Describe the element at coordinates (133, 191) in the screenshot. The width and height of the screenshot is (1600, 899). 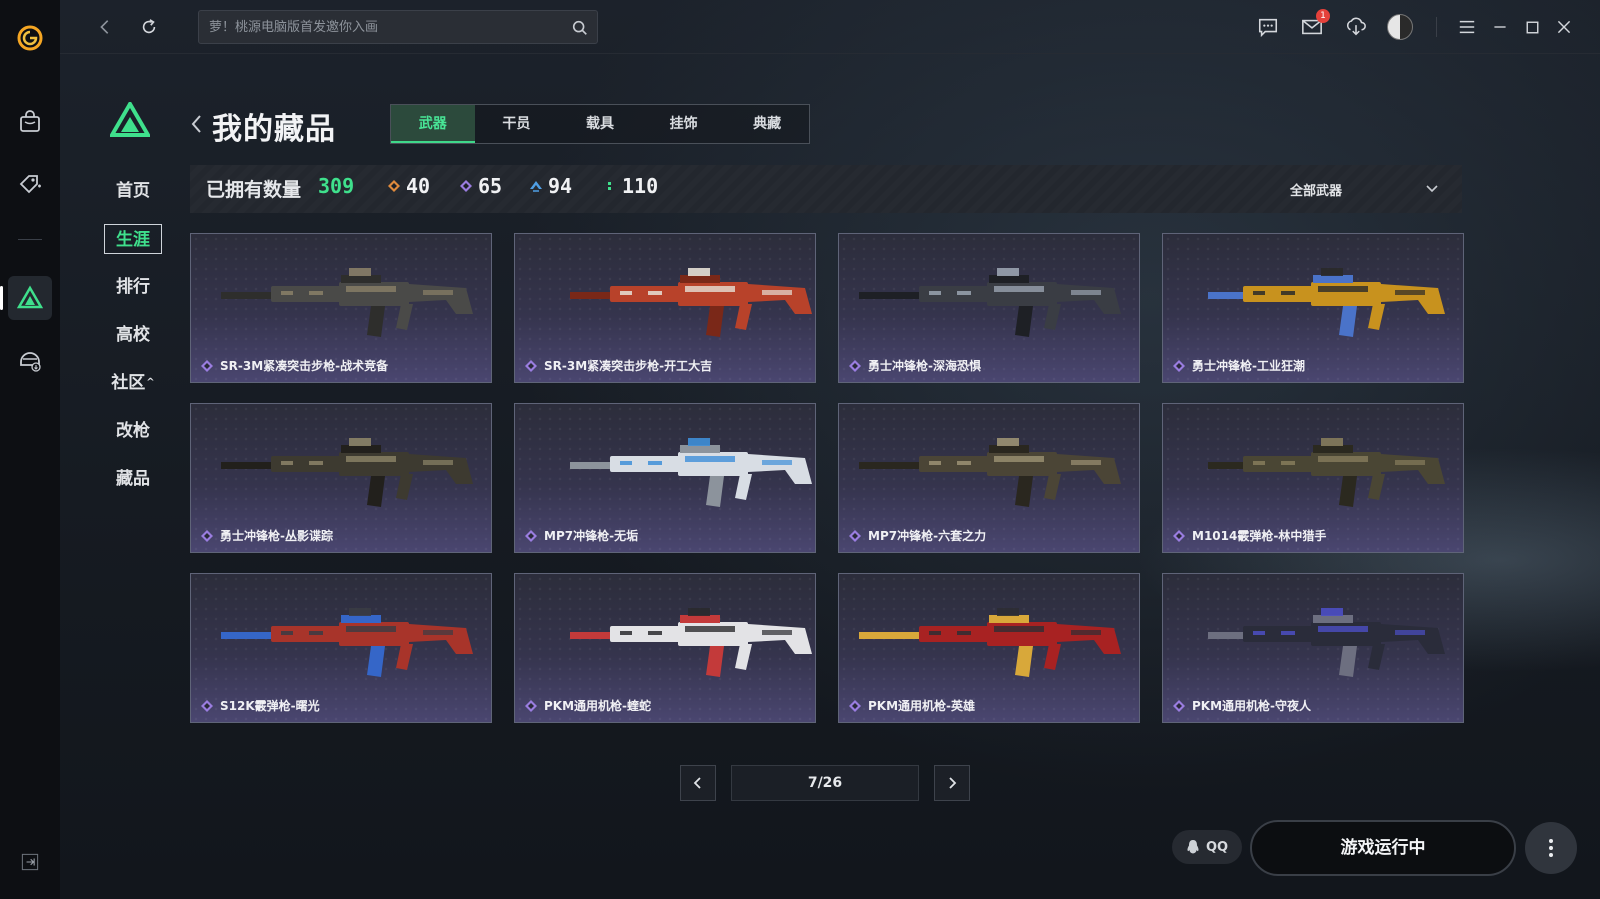
I see `side-nav-home: 首页` at that location.